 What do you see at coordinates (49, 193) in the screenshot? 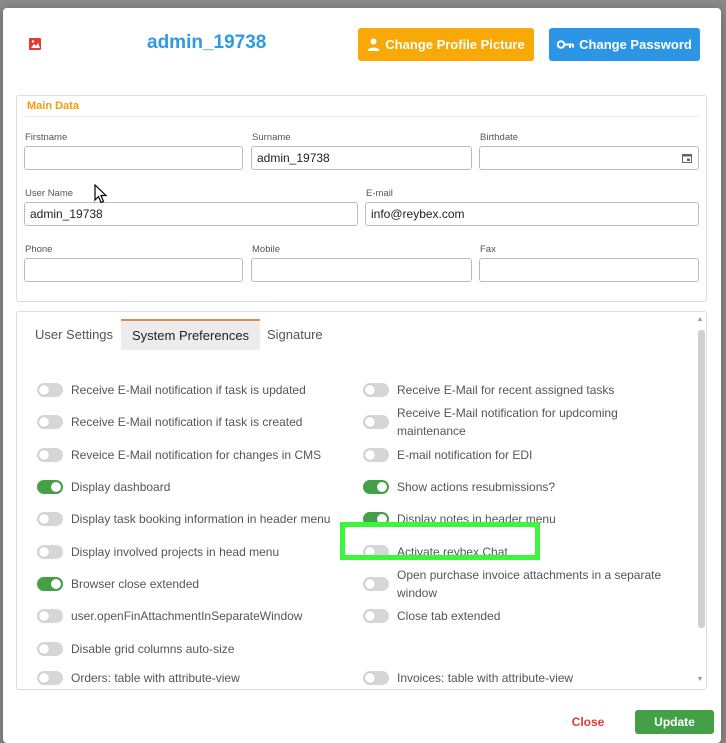
I see `username-label: User Name` at bounding box center [49, 193].